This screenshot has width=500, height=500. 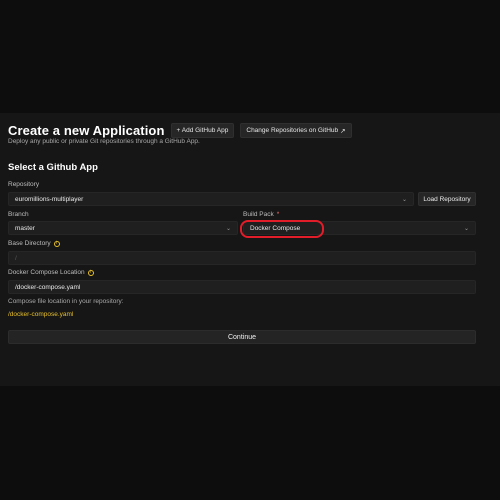 I want to click on build-pack-label-text: Build Pack, so click(x=258, y=214).